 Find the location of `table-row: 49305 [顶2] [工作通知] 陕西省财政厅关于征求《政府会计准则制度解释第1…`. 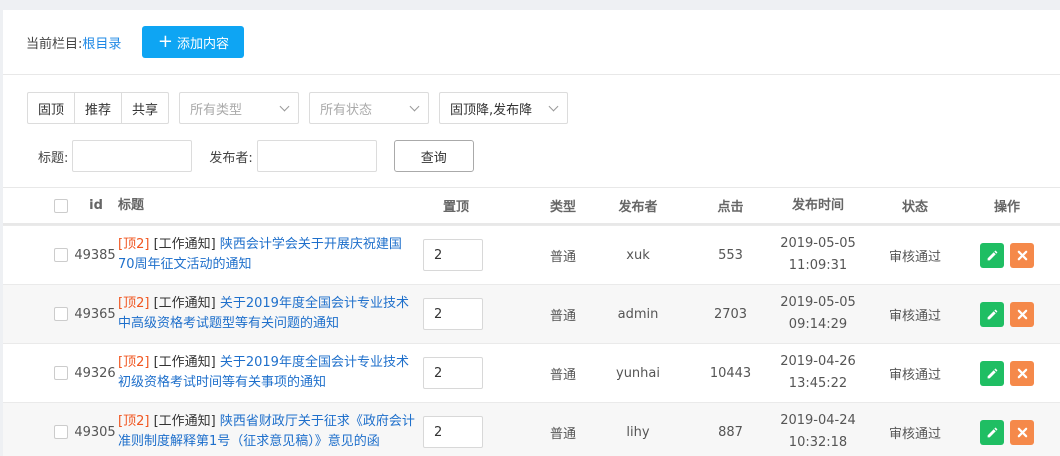

table-row: 49305 [顶2] [工作通知] 陕西省财政厅关于征求《政府会计准则制度解释第1… is located at coordinates (531, 429).